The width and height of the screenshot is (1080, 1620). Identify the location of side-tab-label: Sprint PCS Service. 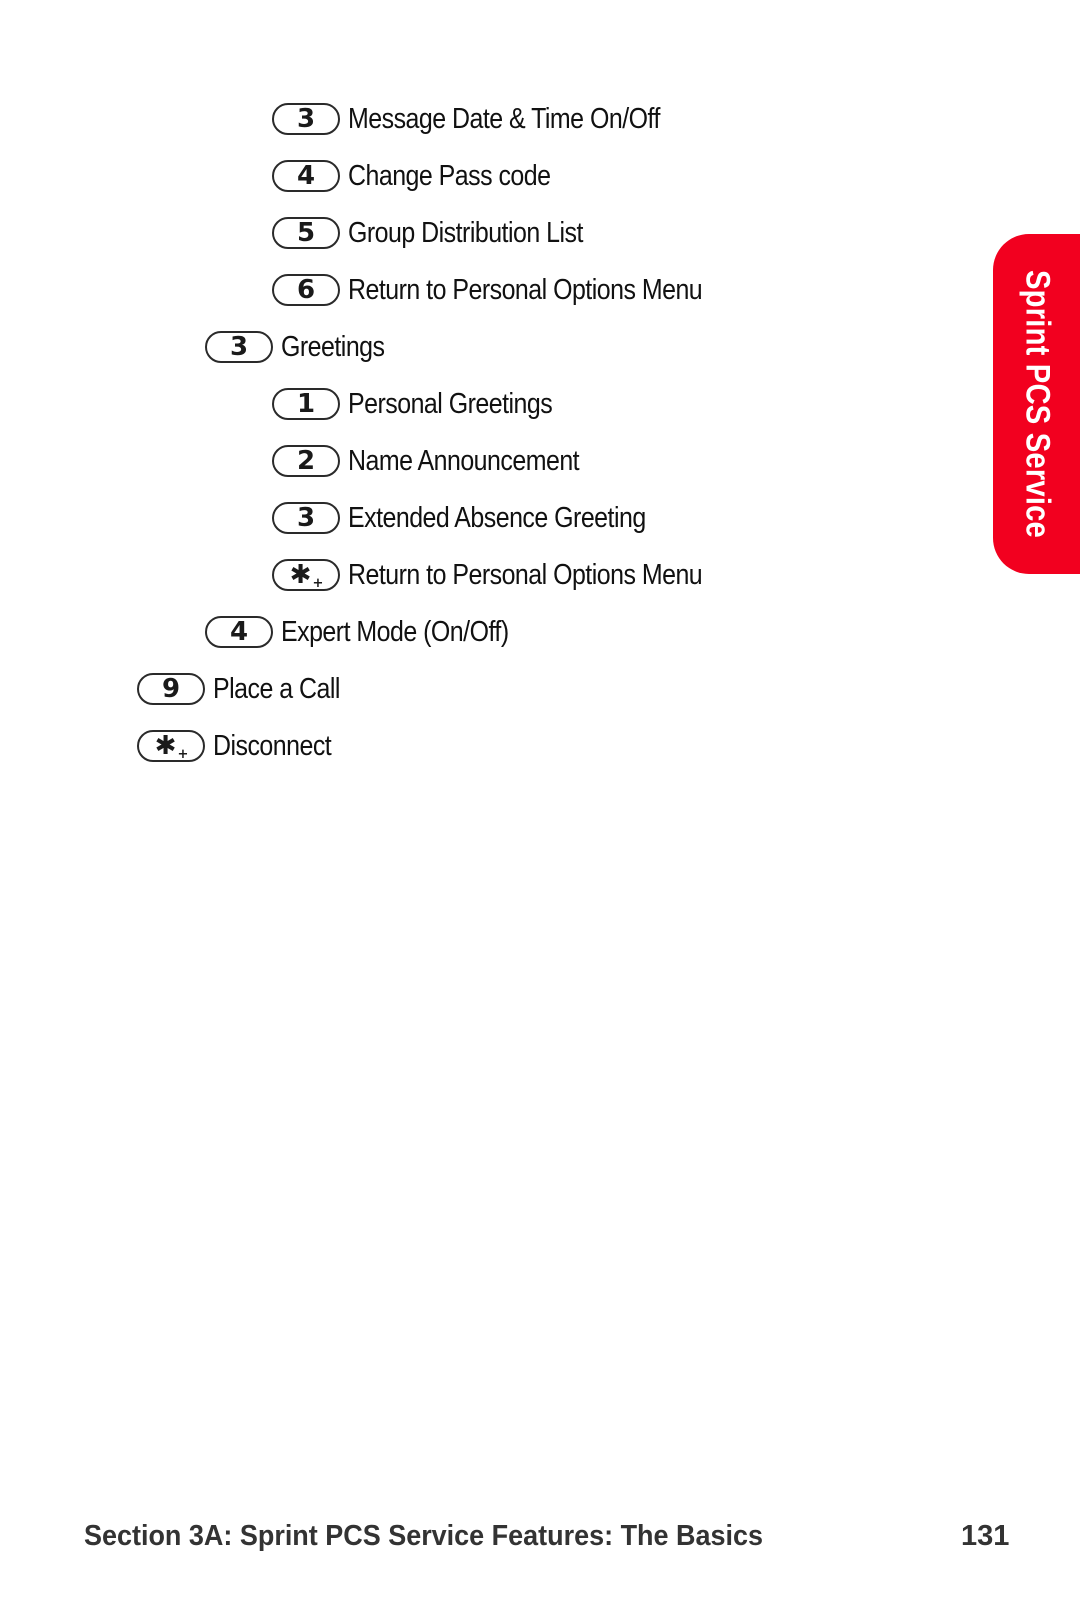
(1037, 404).